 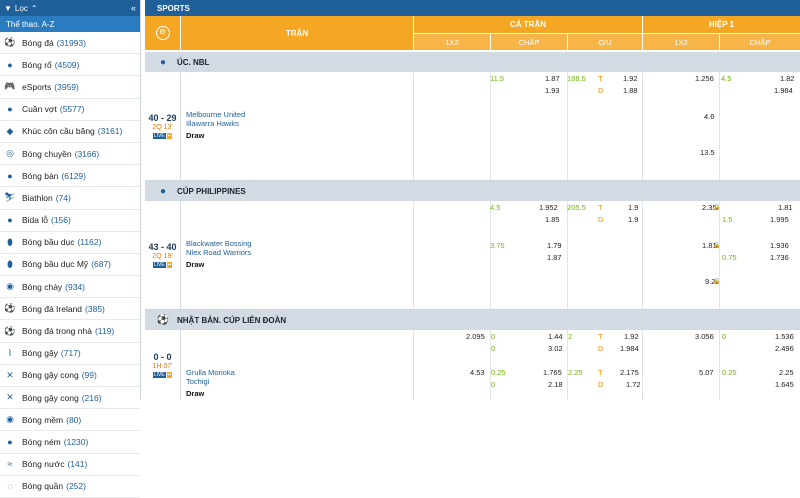 I want to click on league-row: ● CÚP PHILIPPINES, so click(x=472, y=191).